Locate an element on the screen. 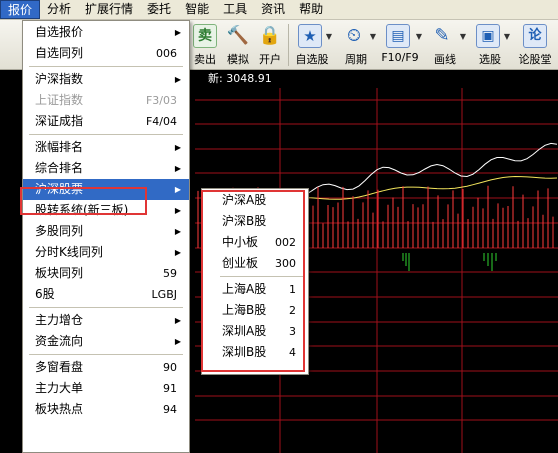 The image size is (558, 453). menu-item-label: 综合排名 is located at coordinates (59, 168).